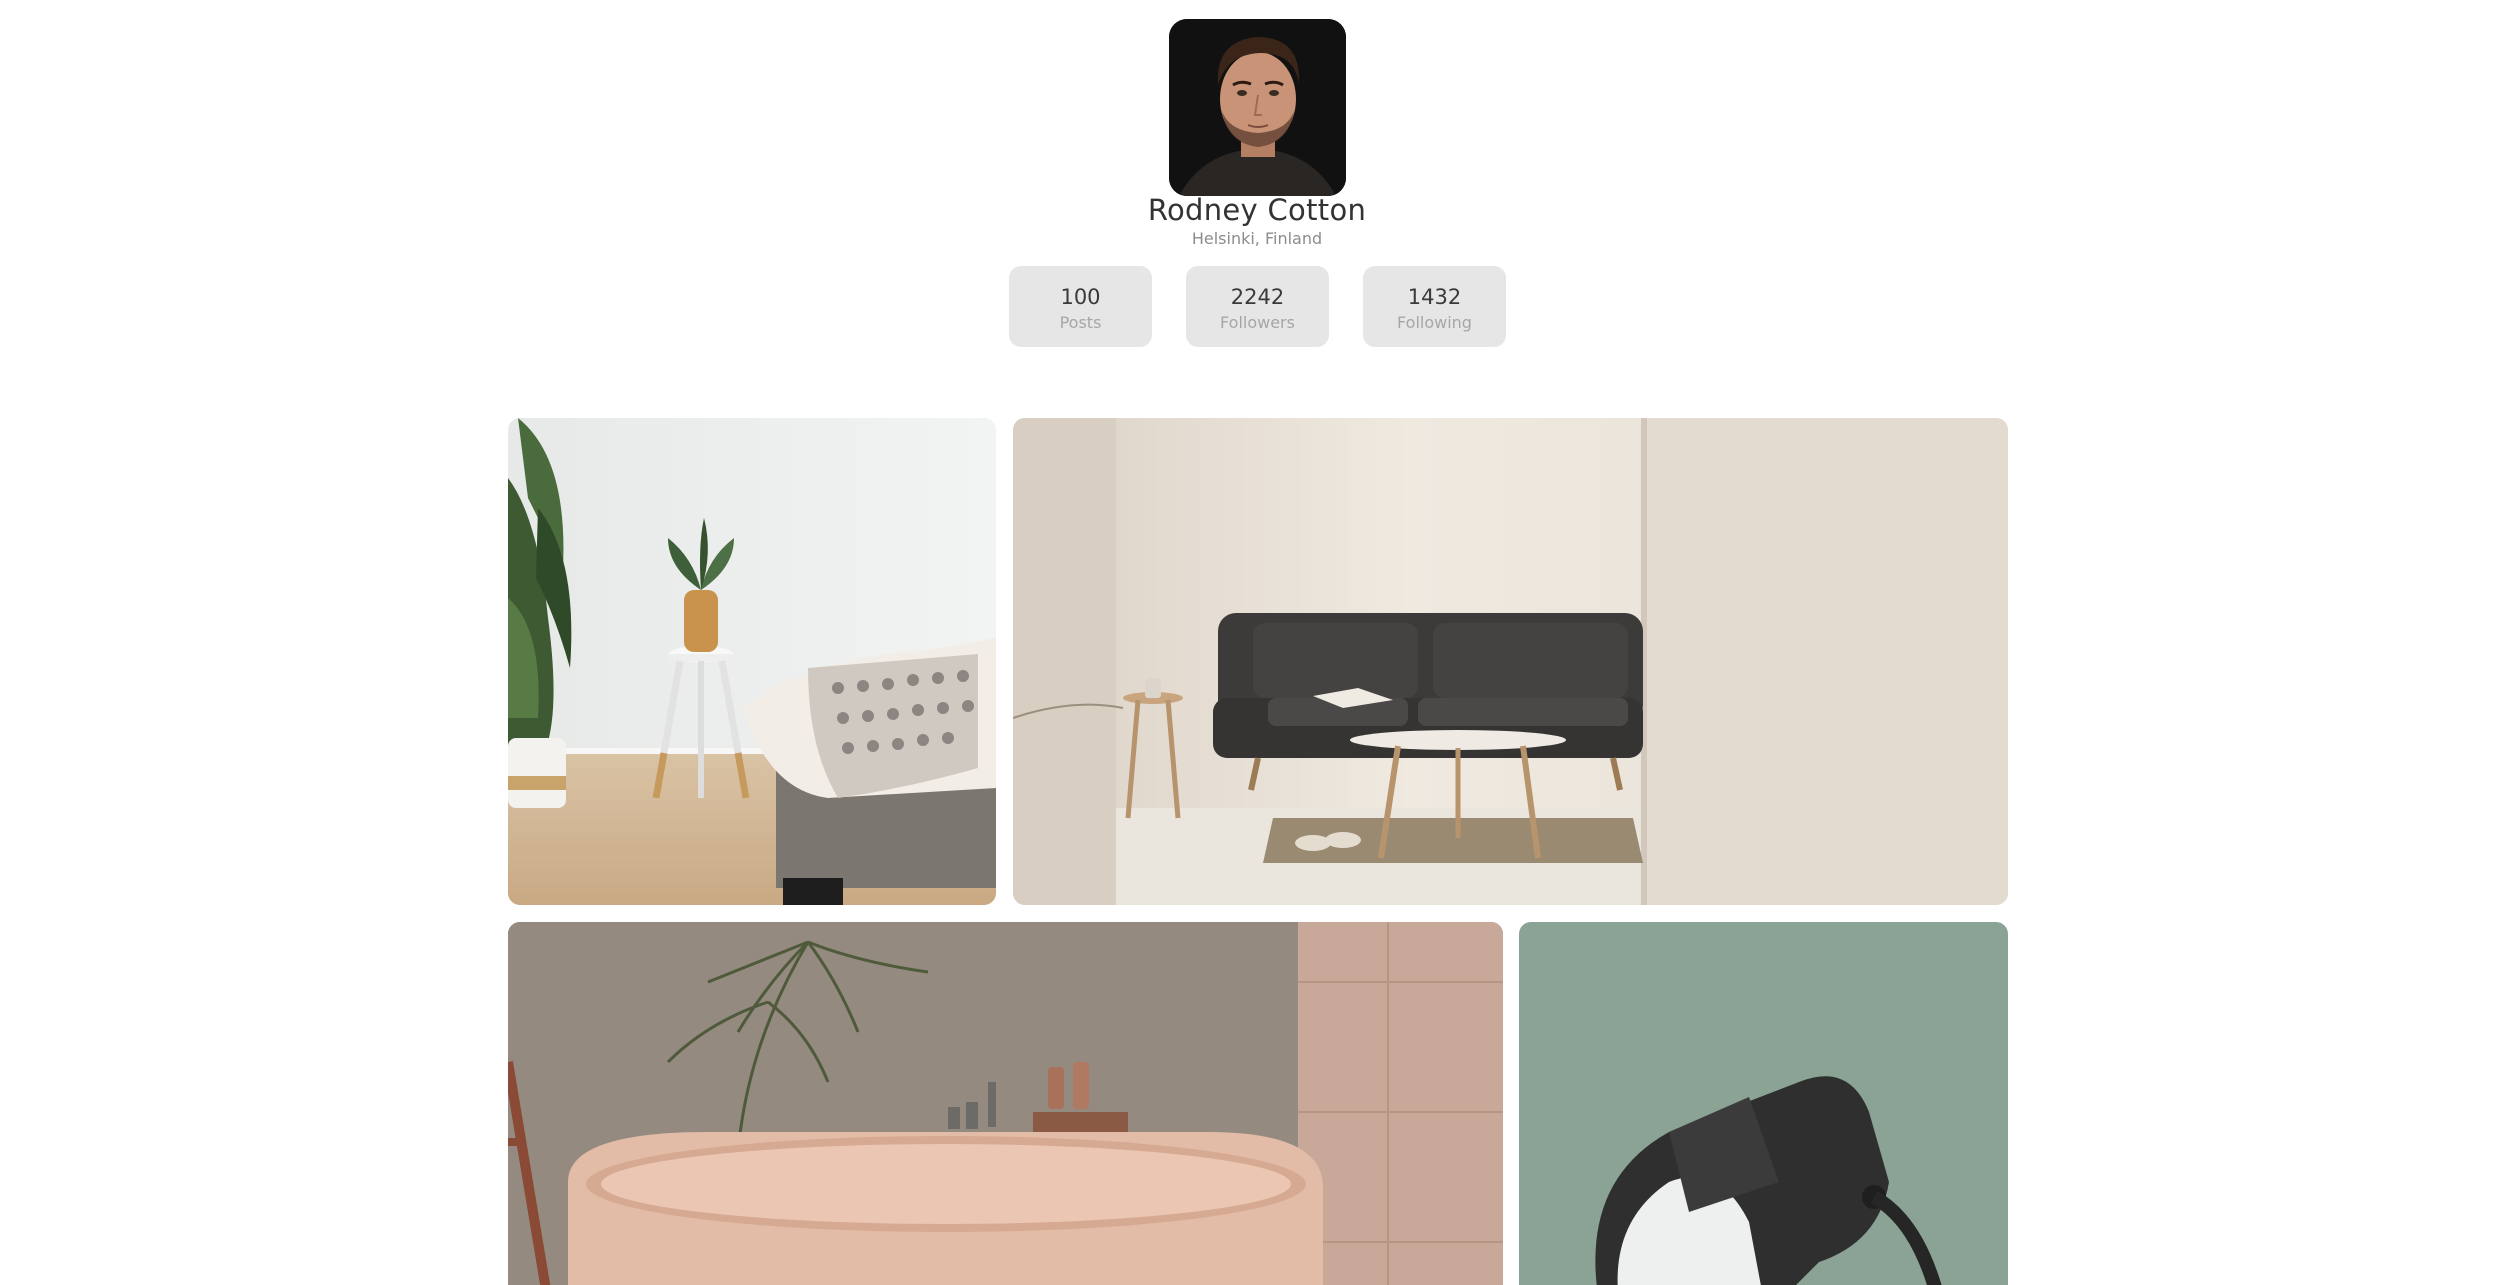 This screenshot has height=1285, width=2510. I want to click on gallery-photo-bedroom, so click(752, 661).